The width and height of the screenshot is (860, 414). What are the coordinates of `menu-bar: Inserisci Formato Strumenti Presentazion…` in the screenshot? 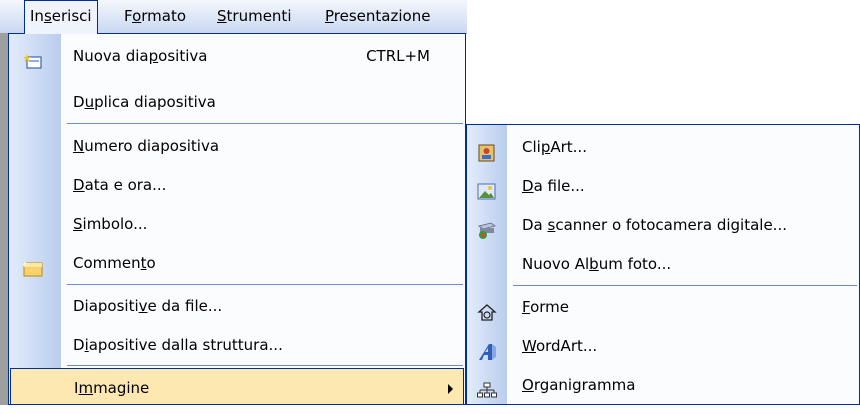 It's located at (233, 17).